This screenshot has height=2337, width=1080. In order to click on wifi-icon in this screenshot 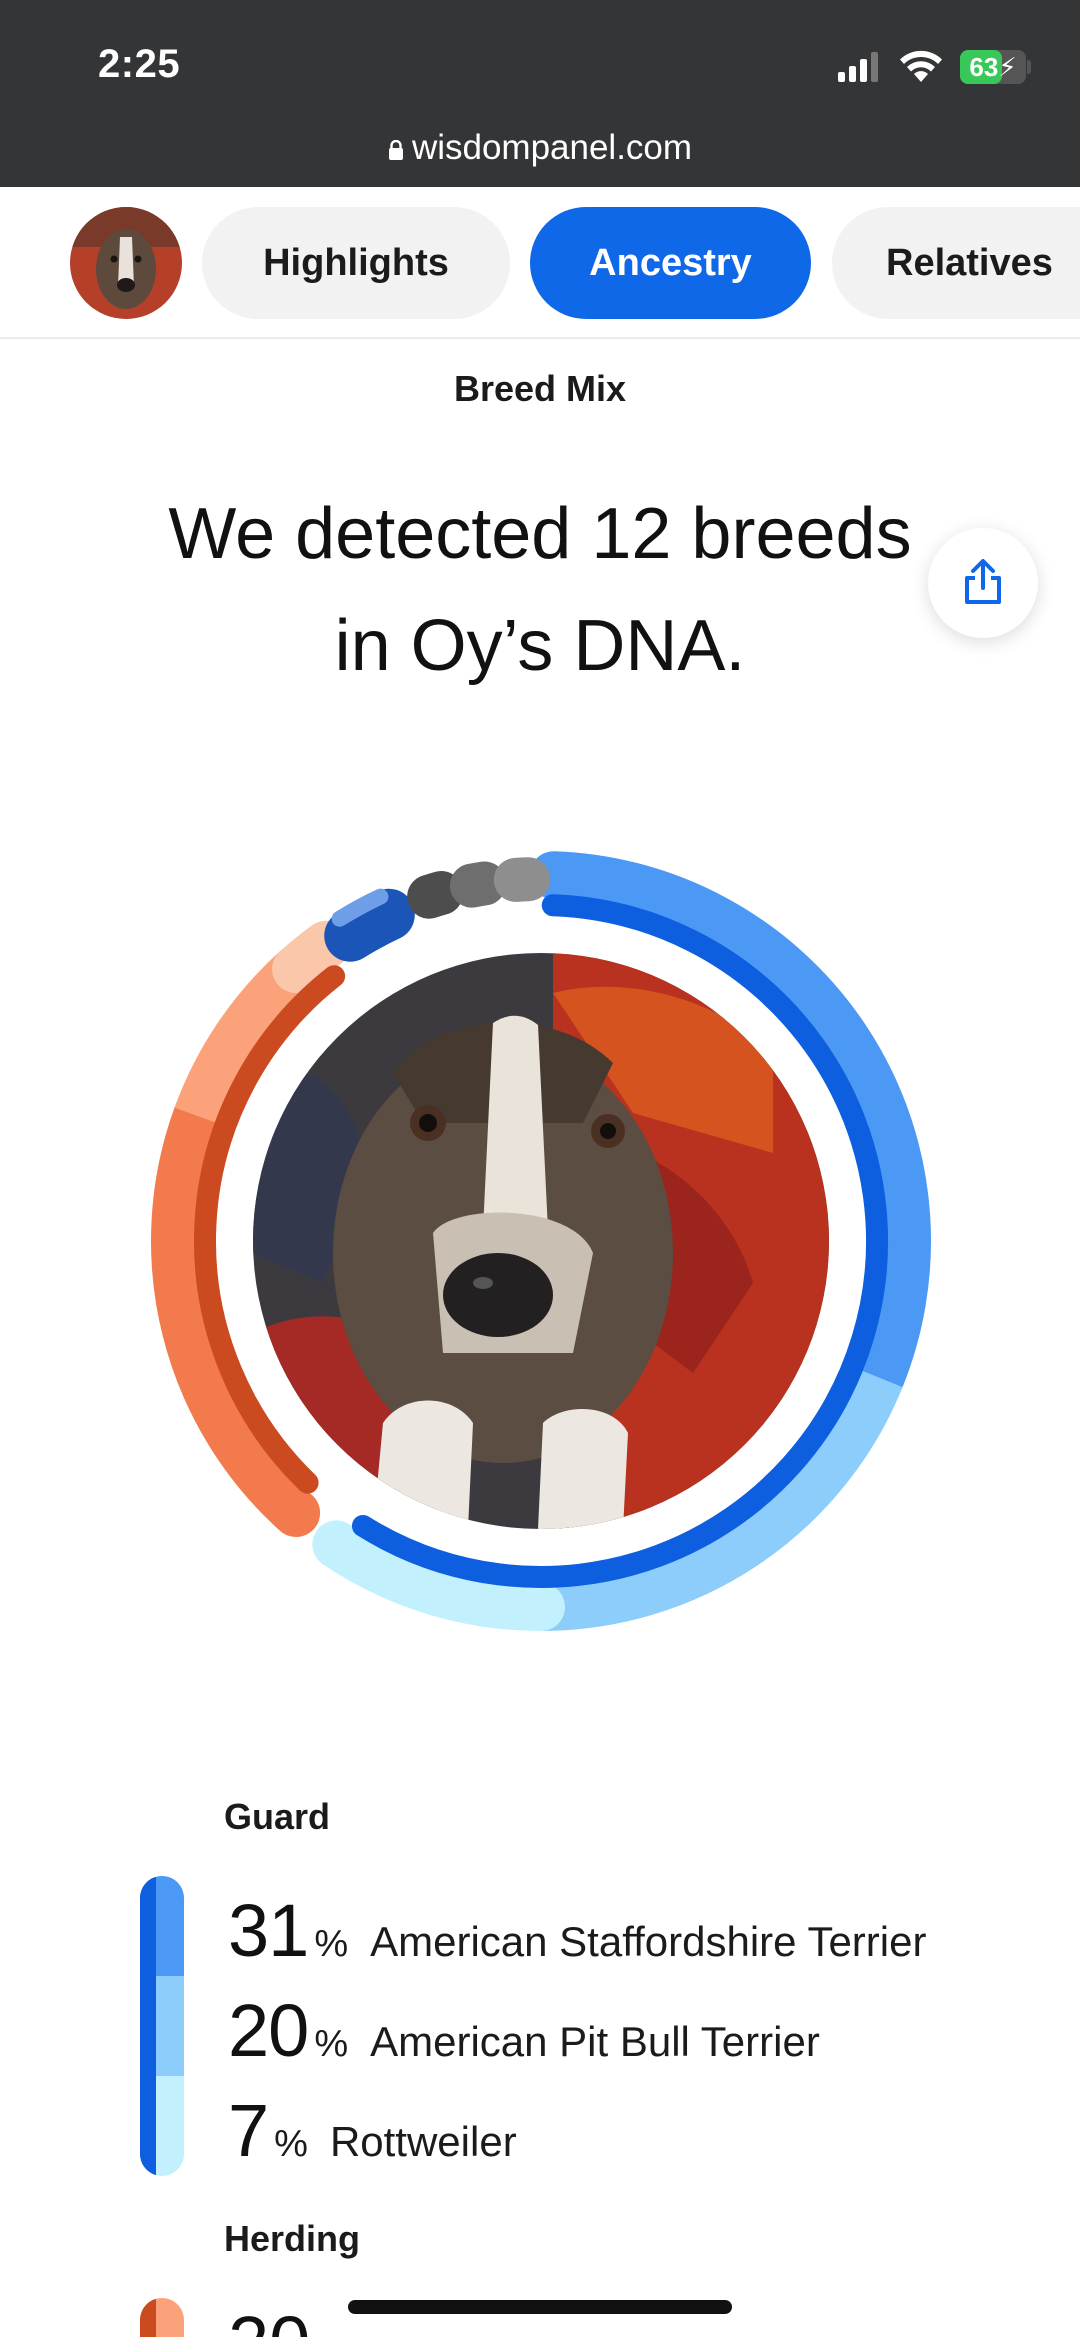, I will do `click(921, 66)`.